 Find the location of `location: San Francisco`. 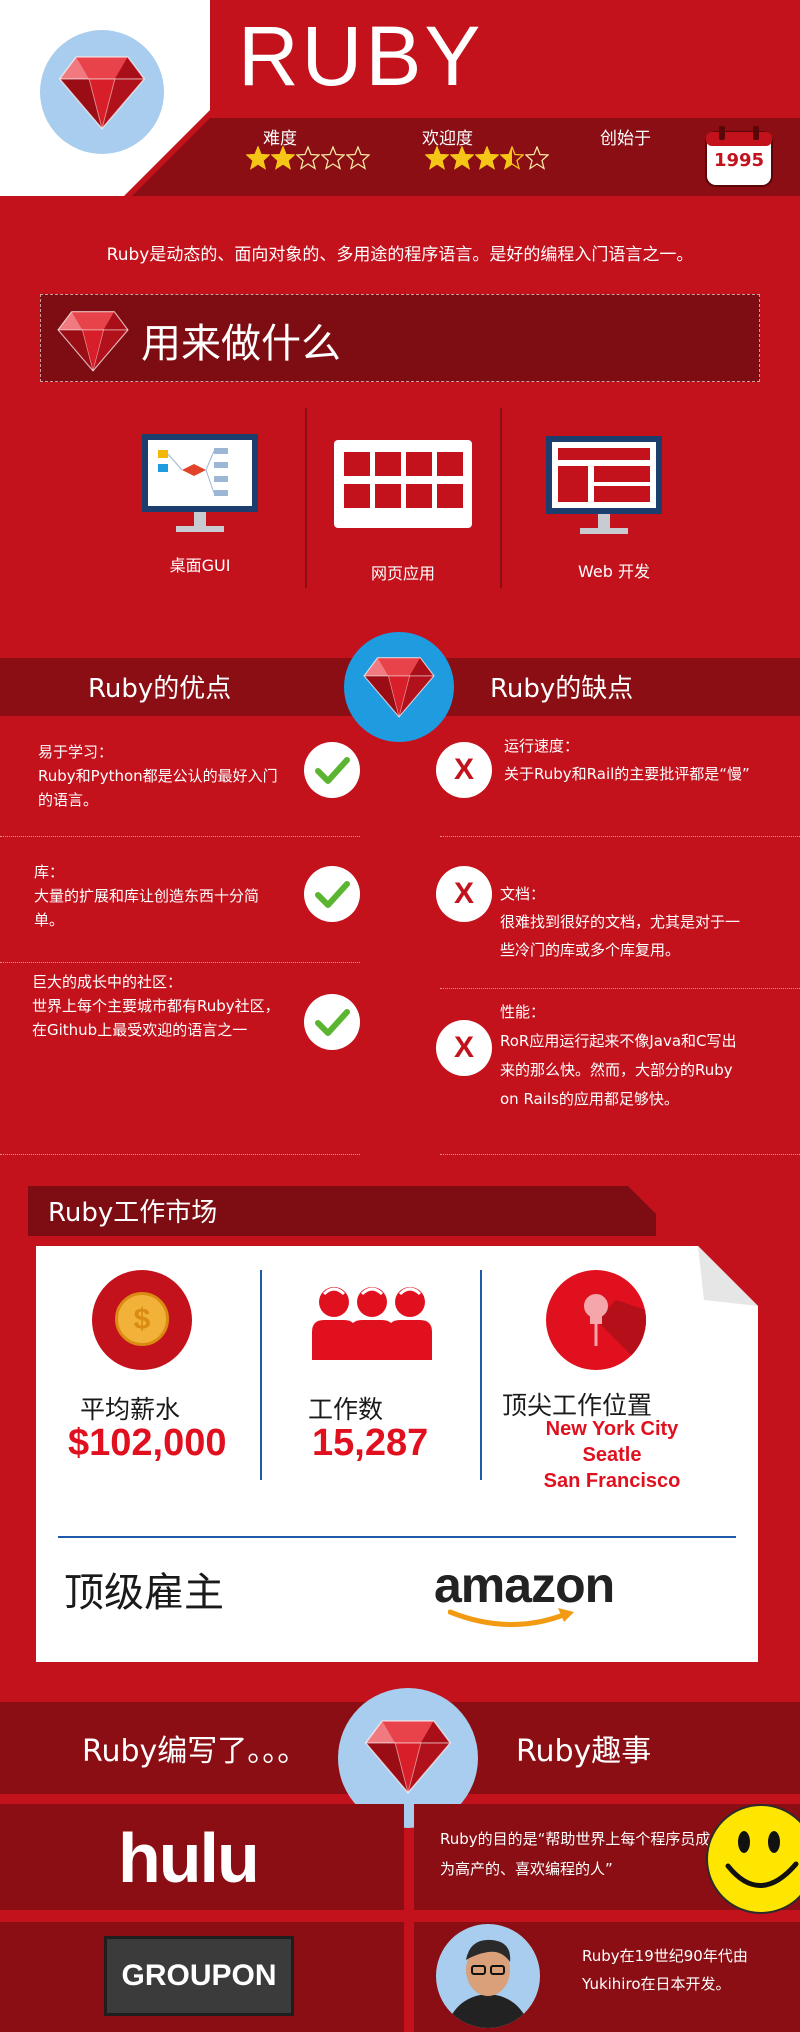

location: San Francisco is located at coordinates (612, 1481).